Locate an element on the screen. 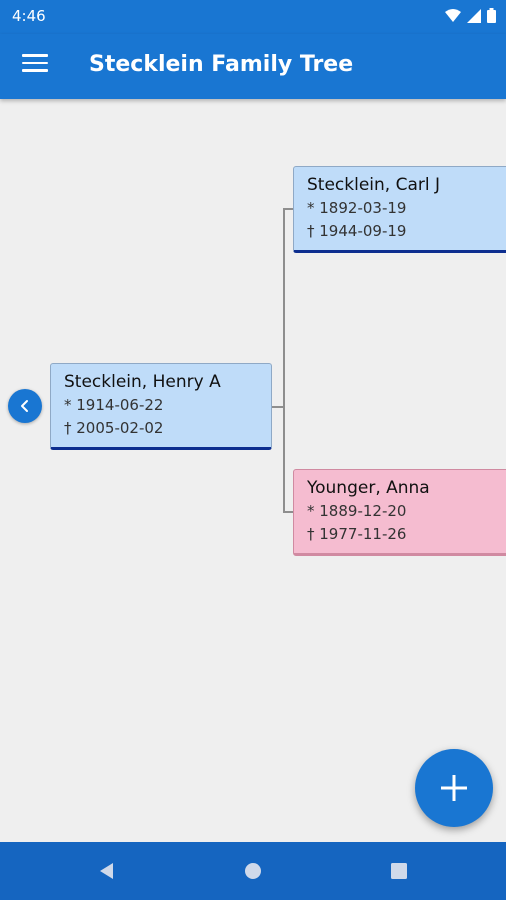 This screenshot has height=900, width=506. menu-icon is located at coordinates (35, 65).